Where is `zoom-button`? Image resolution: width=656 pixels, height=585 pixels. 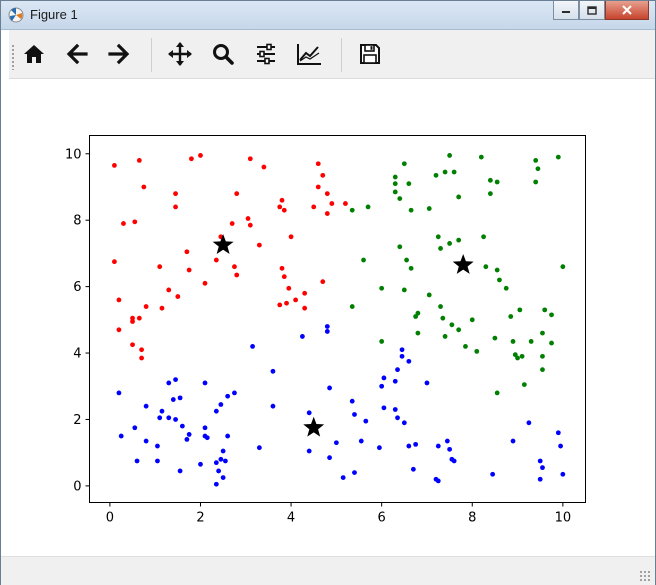
zoom-button is located at coordinates (223, 54).